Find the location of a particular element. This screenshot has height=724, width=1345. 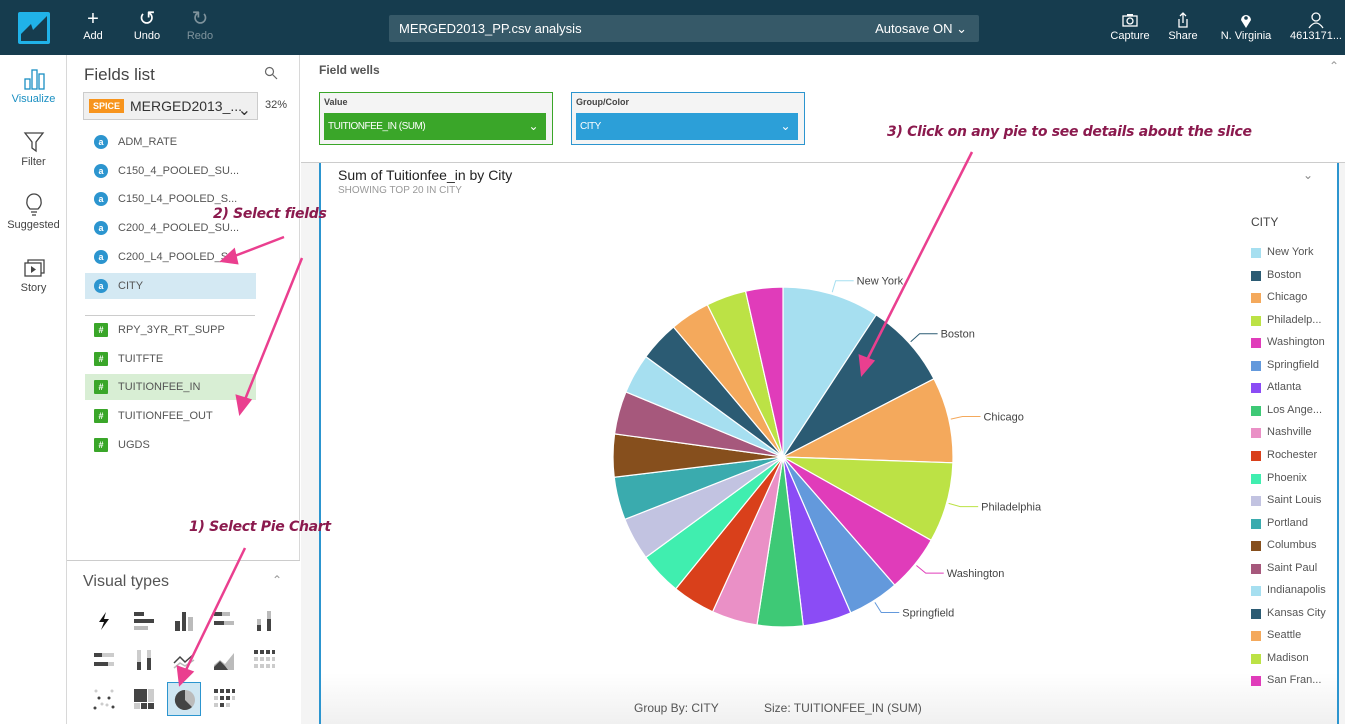

value-field-pill: TUITIONFEE_IN (SUM) ⌄ is located at coordinates (435, 126).